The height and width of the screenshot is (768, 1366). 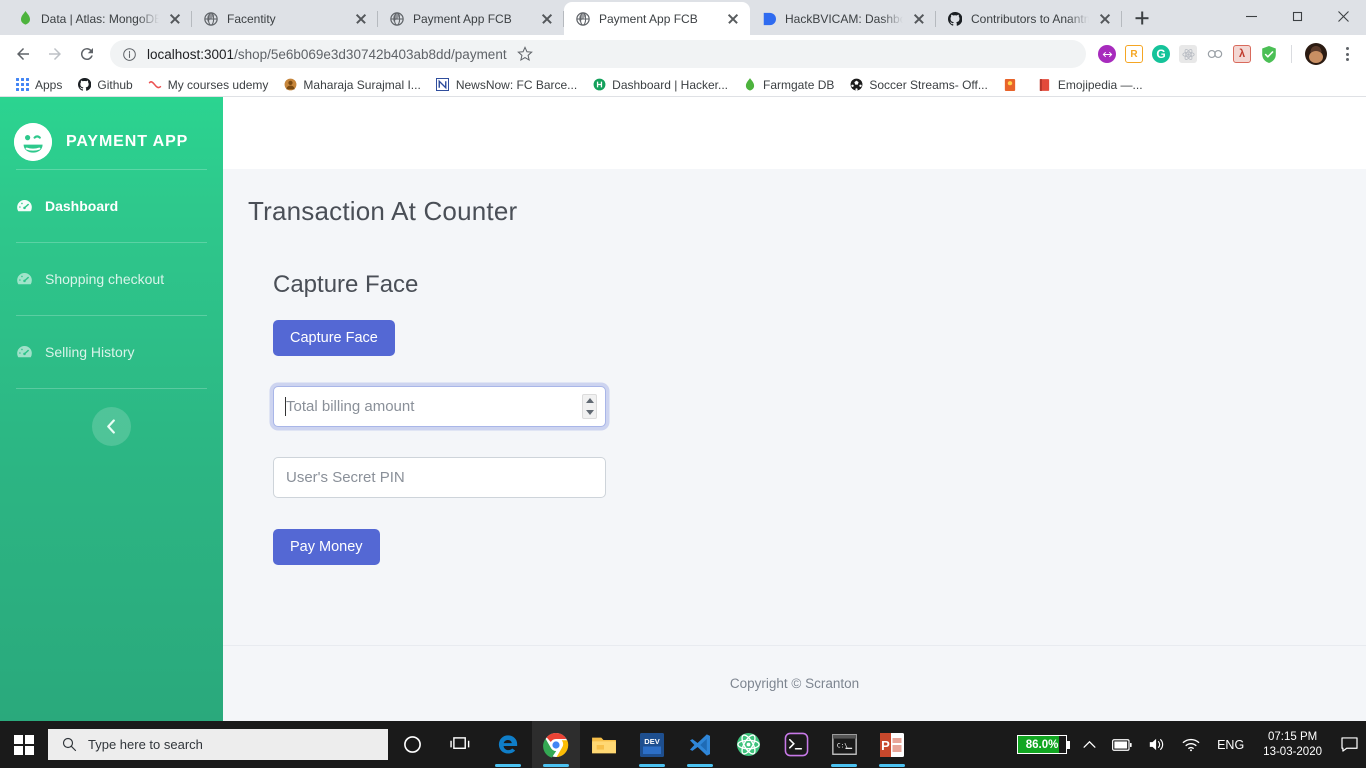 I want to click on bookmark-github: Github, so click(x=104, y=85).